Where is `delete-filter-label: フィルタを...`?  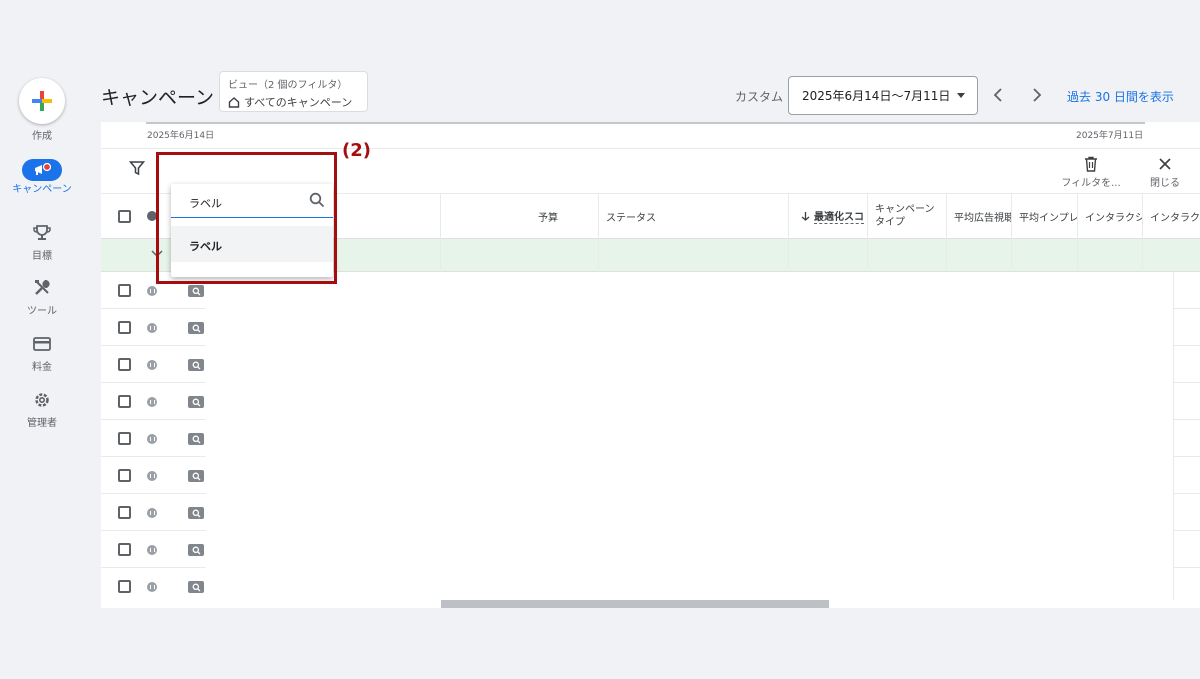 delete-filter-label: フィルタを... is located at coordinates (1091, 183).